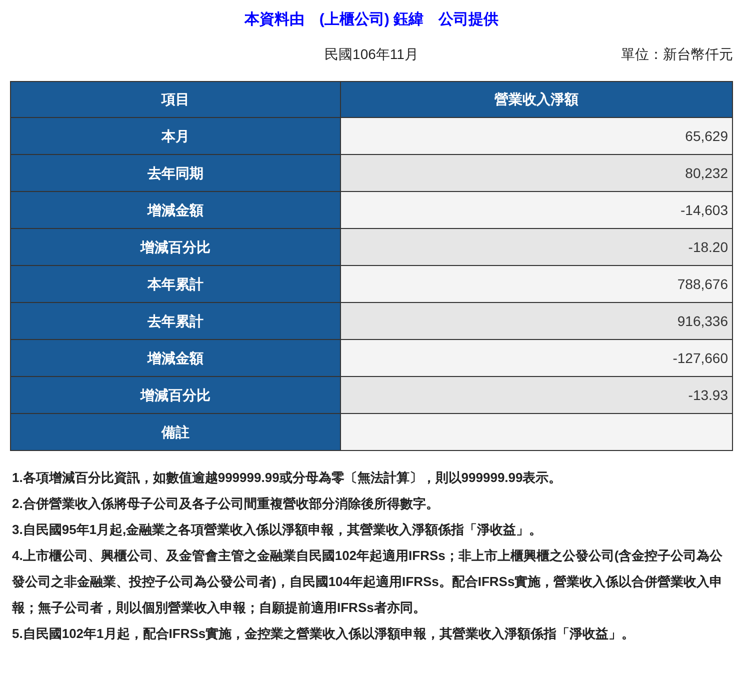 The height and width of the screenshot is (675, 743). I want to click on page-title: 本資料由 (上櫃公司) 鈺緯 公司提供, so click(371, 19).